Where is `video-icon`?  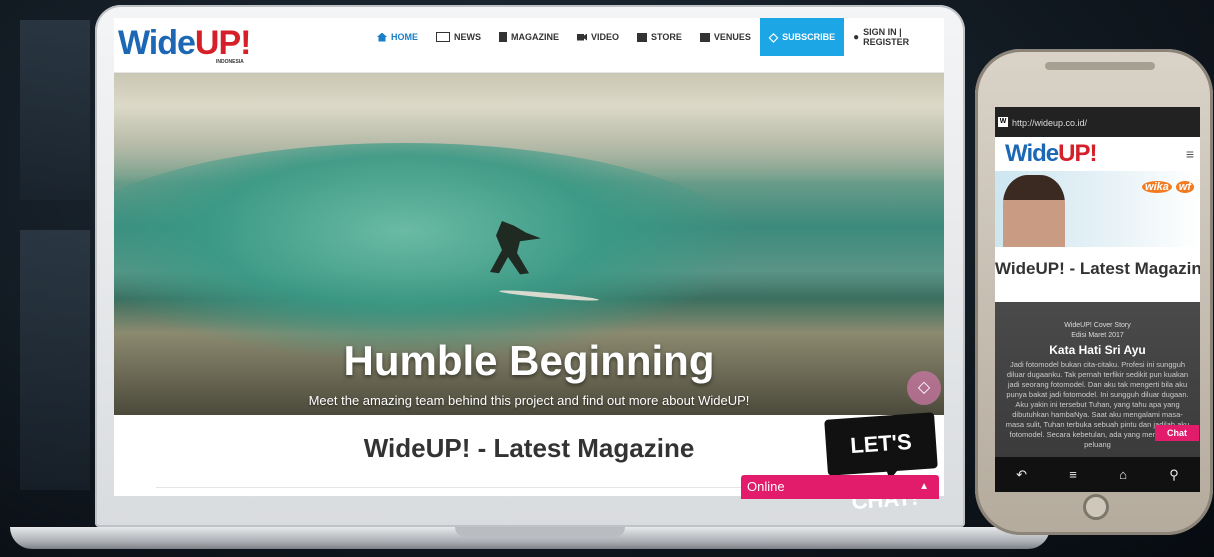 video-icon is located at coordinates (582, 37).